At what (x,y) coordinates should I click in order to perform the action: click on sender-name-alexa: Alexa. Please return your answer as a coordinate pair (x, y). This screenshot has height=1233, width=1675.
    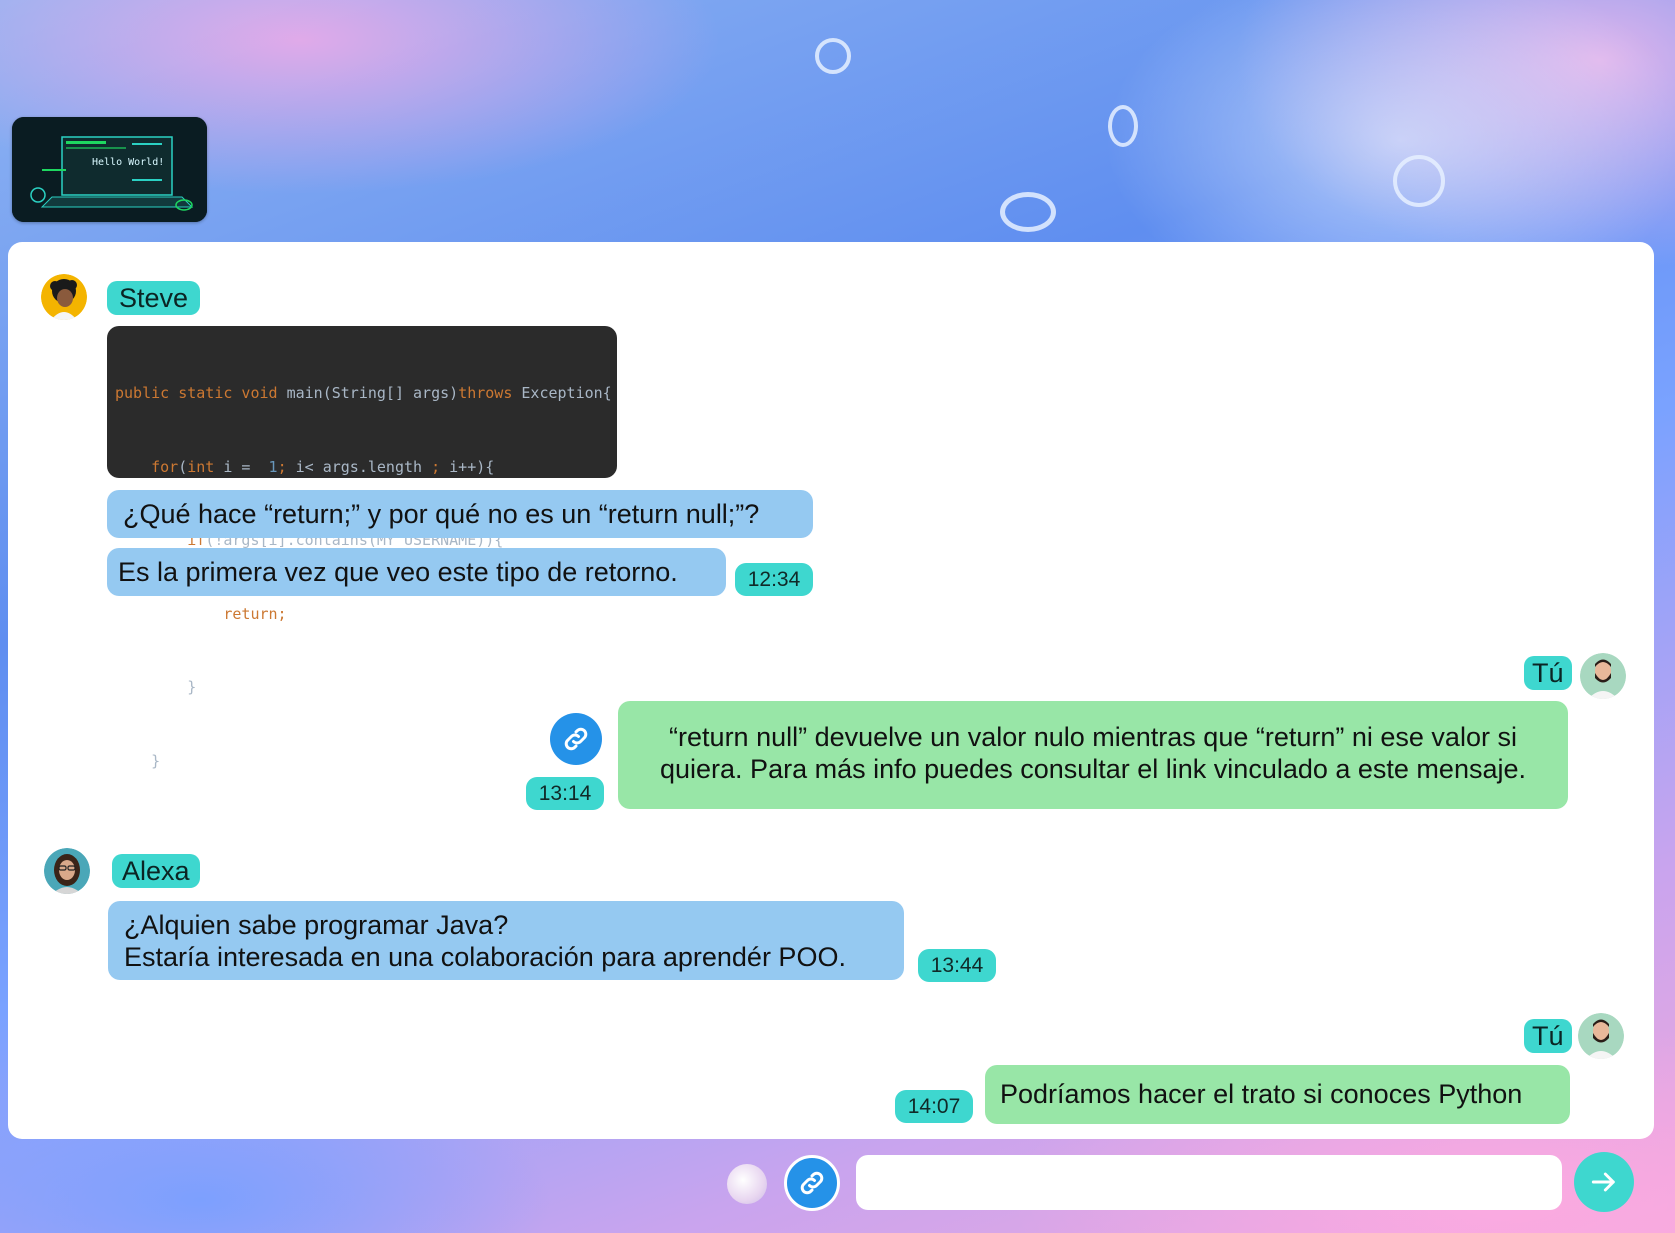
    Looking at the image, I should click on (156, 871).